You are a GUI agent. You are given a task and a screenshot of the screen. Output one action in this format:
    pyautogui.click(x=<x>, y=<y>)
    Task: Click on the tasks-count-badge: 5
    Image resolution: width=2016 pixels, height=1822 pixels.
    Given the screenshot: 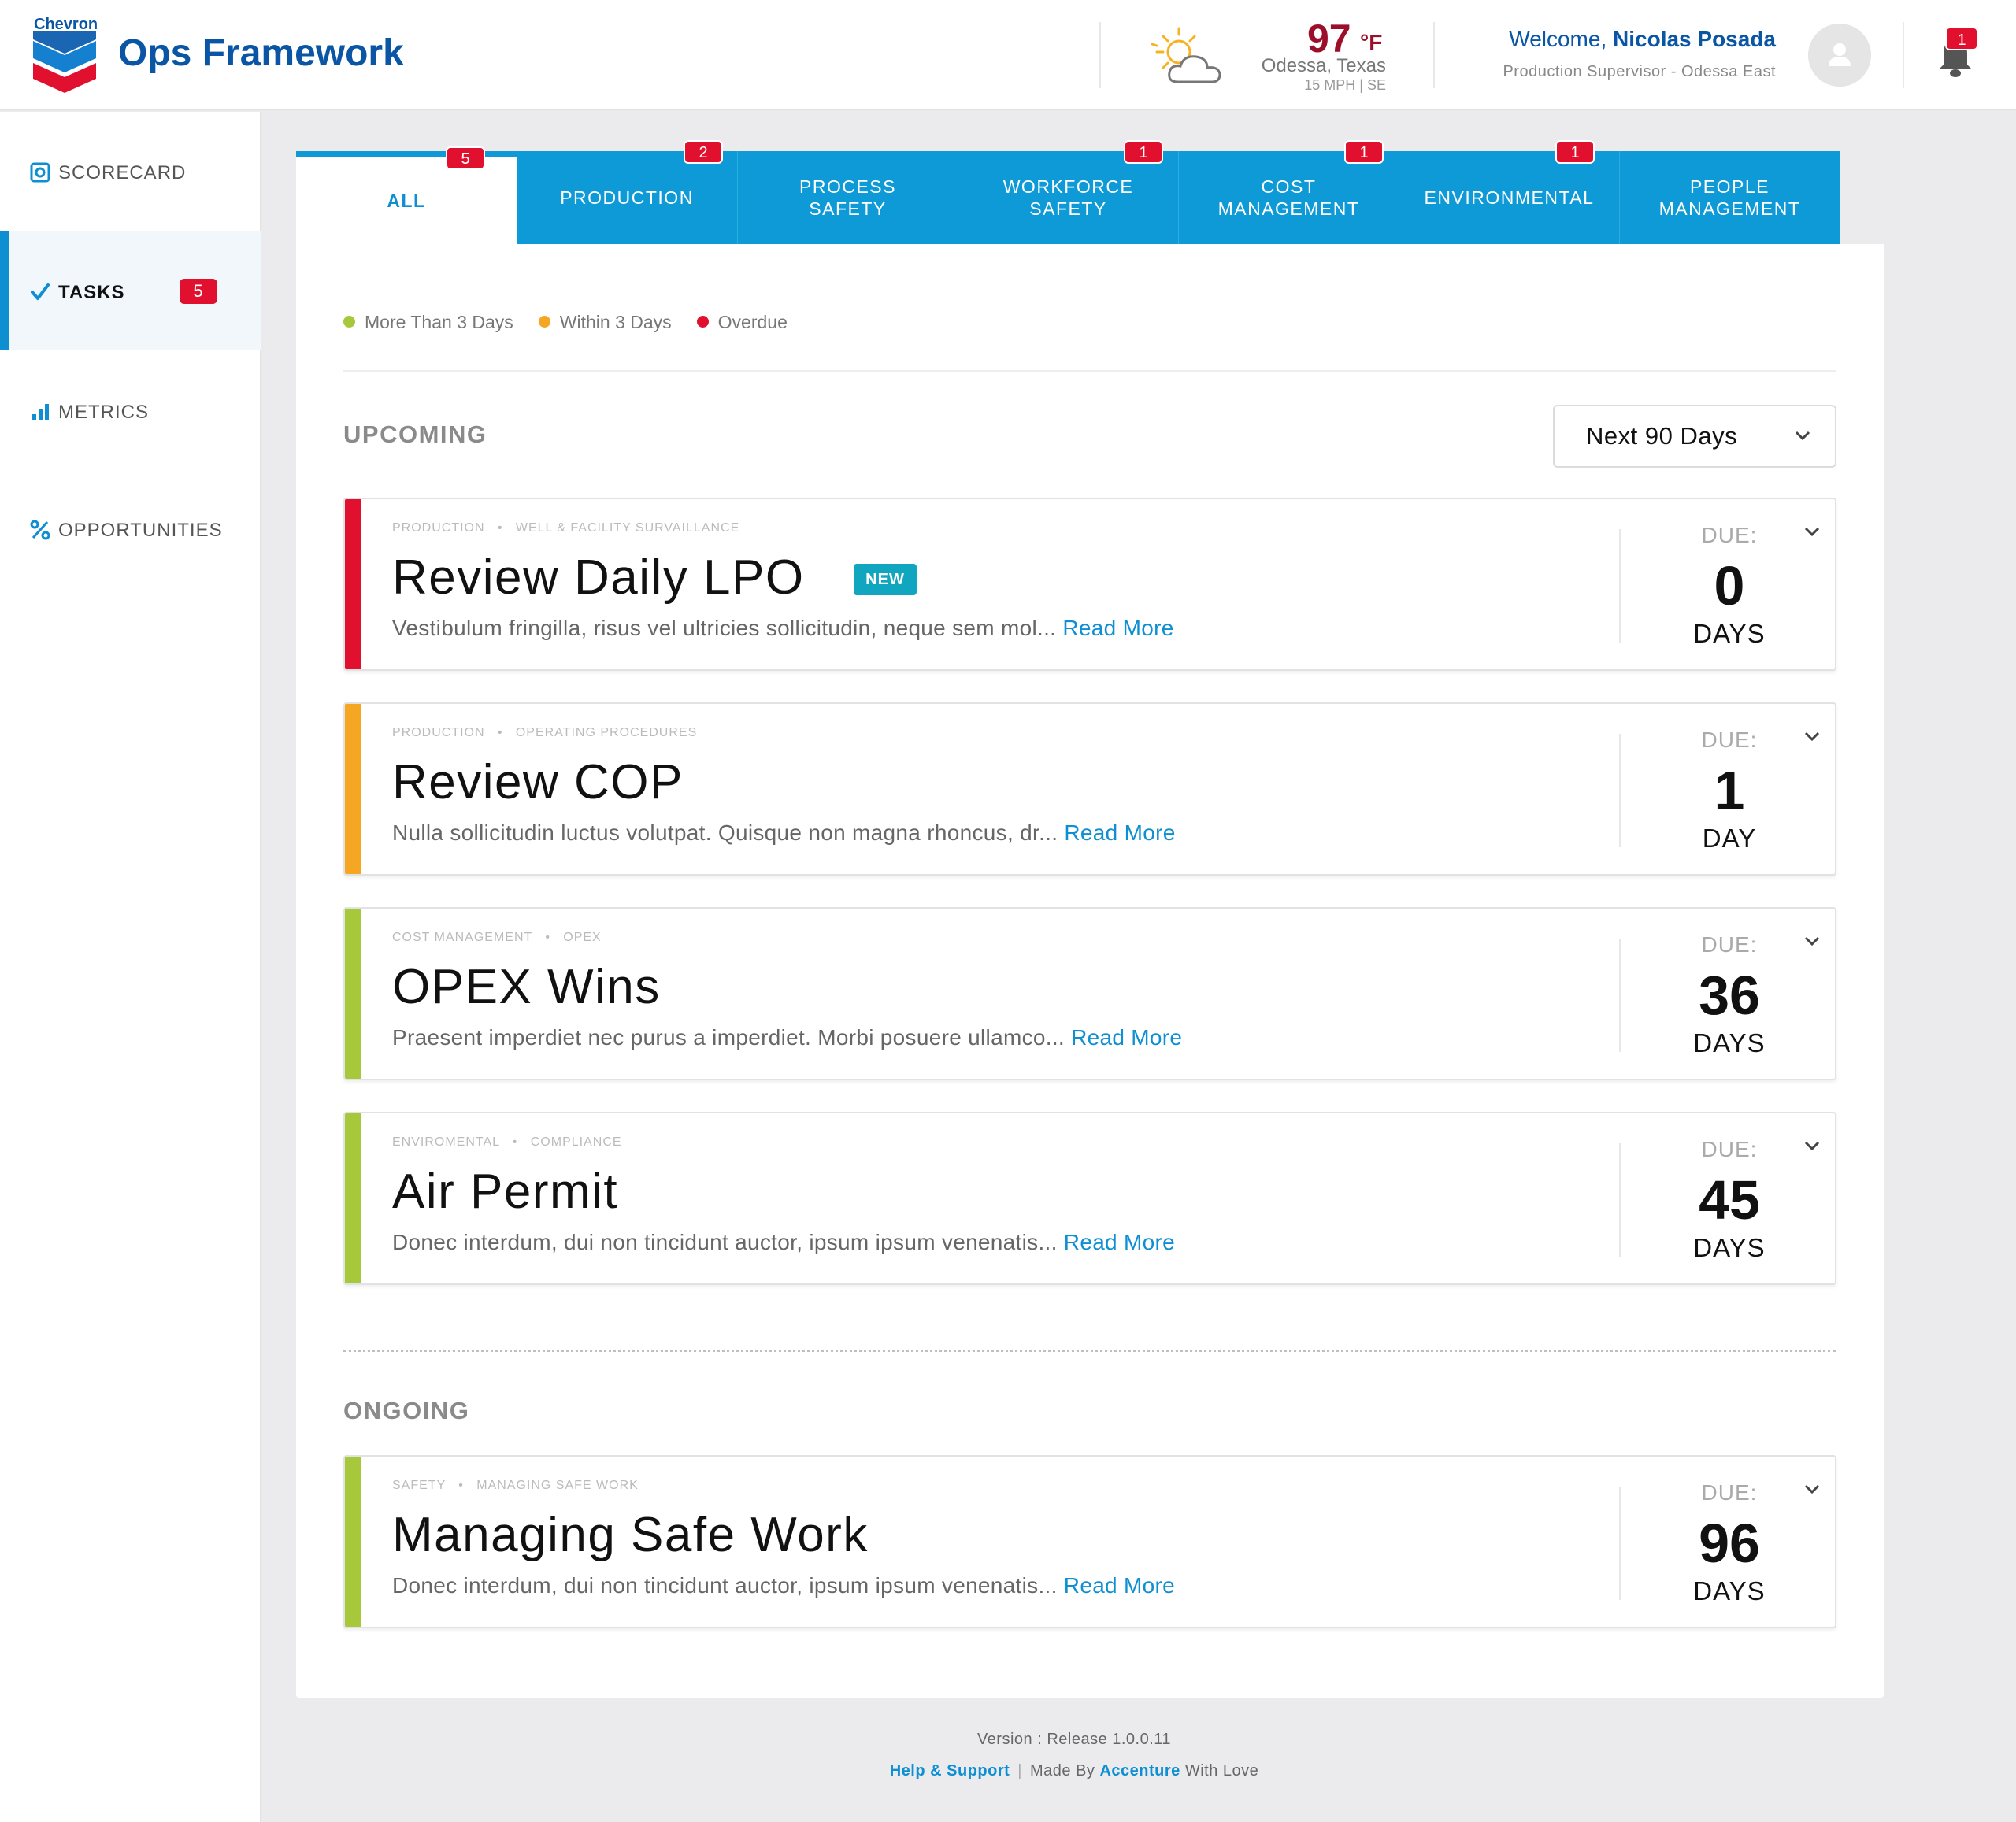 What is the action you would take?
    pyautogui.click(x=198, y=291)
    